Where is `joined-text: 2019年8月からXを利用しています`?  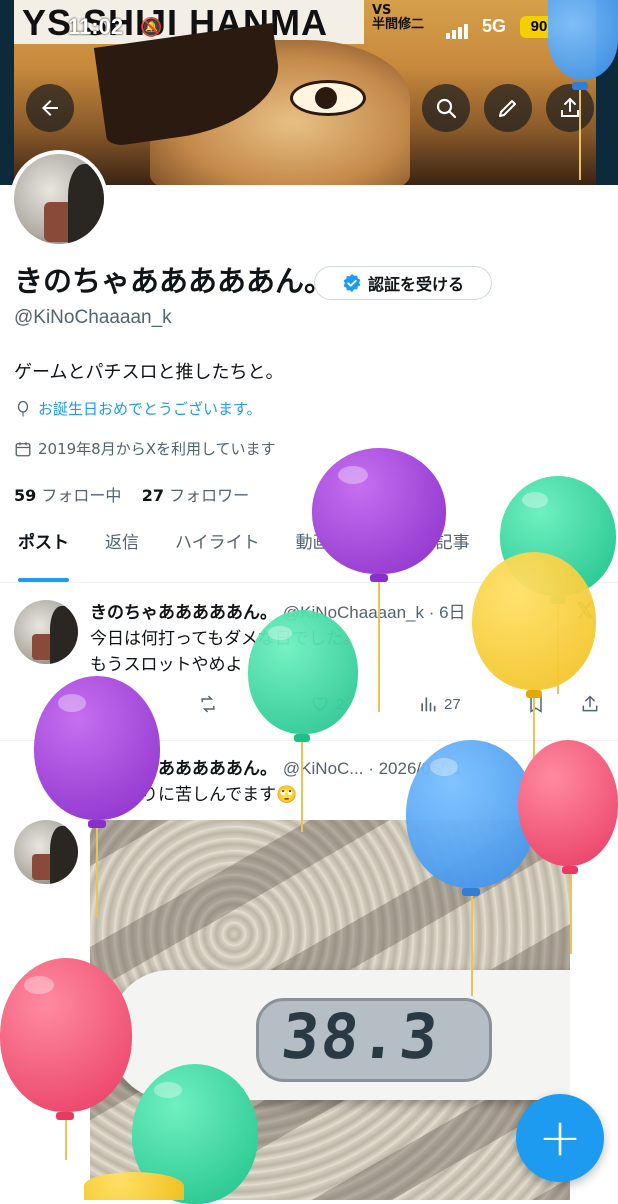
joined-text: 2019年8月からXを利用しています is located at coordinates (157, 449).